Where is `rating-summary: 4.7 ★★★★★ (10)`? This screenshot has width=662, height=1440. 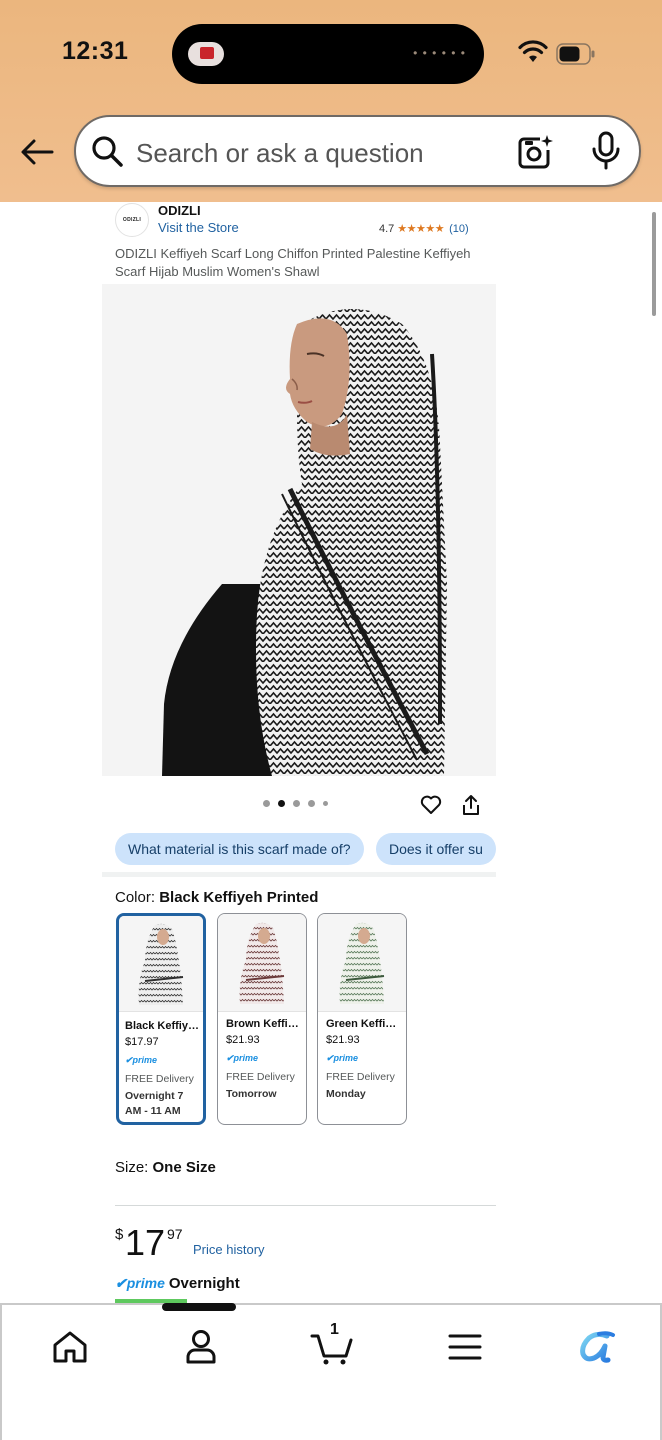
rating-summary: 4.7 ★★★★★ (10) is located at coordinates (424, 229).